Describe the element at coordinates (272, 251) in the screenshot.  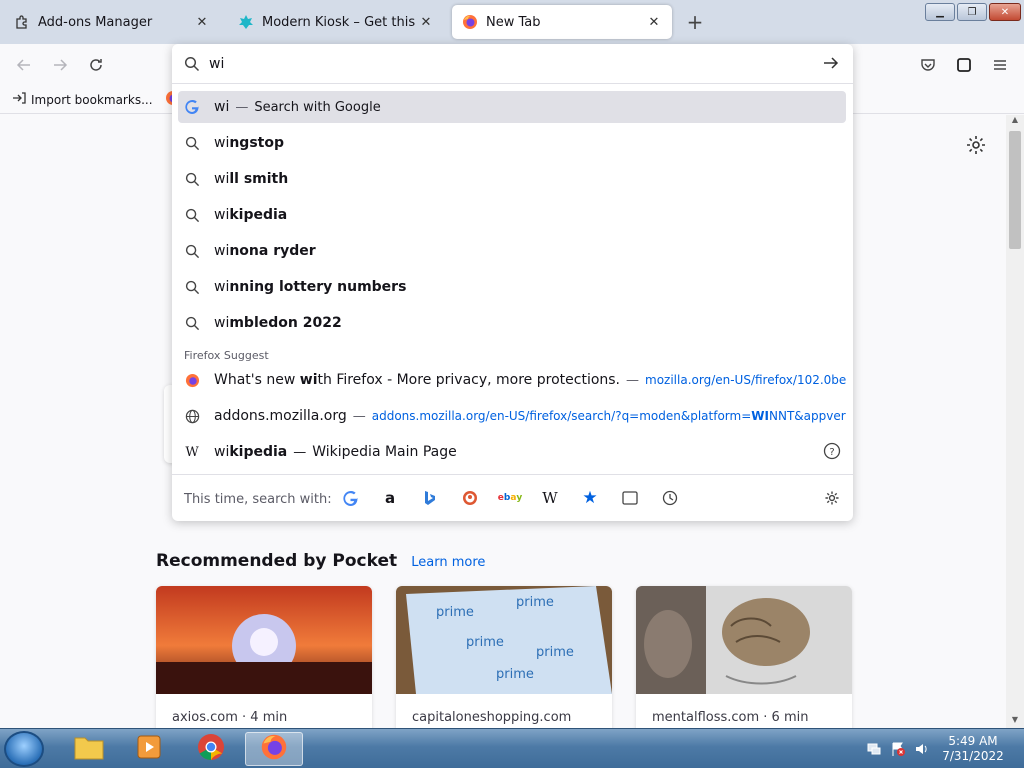
I see `suggestion-completion: nona ryder` at that location.